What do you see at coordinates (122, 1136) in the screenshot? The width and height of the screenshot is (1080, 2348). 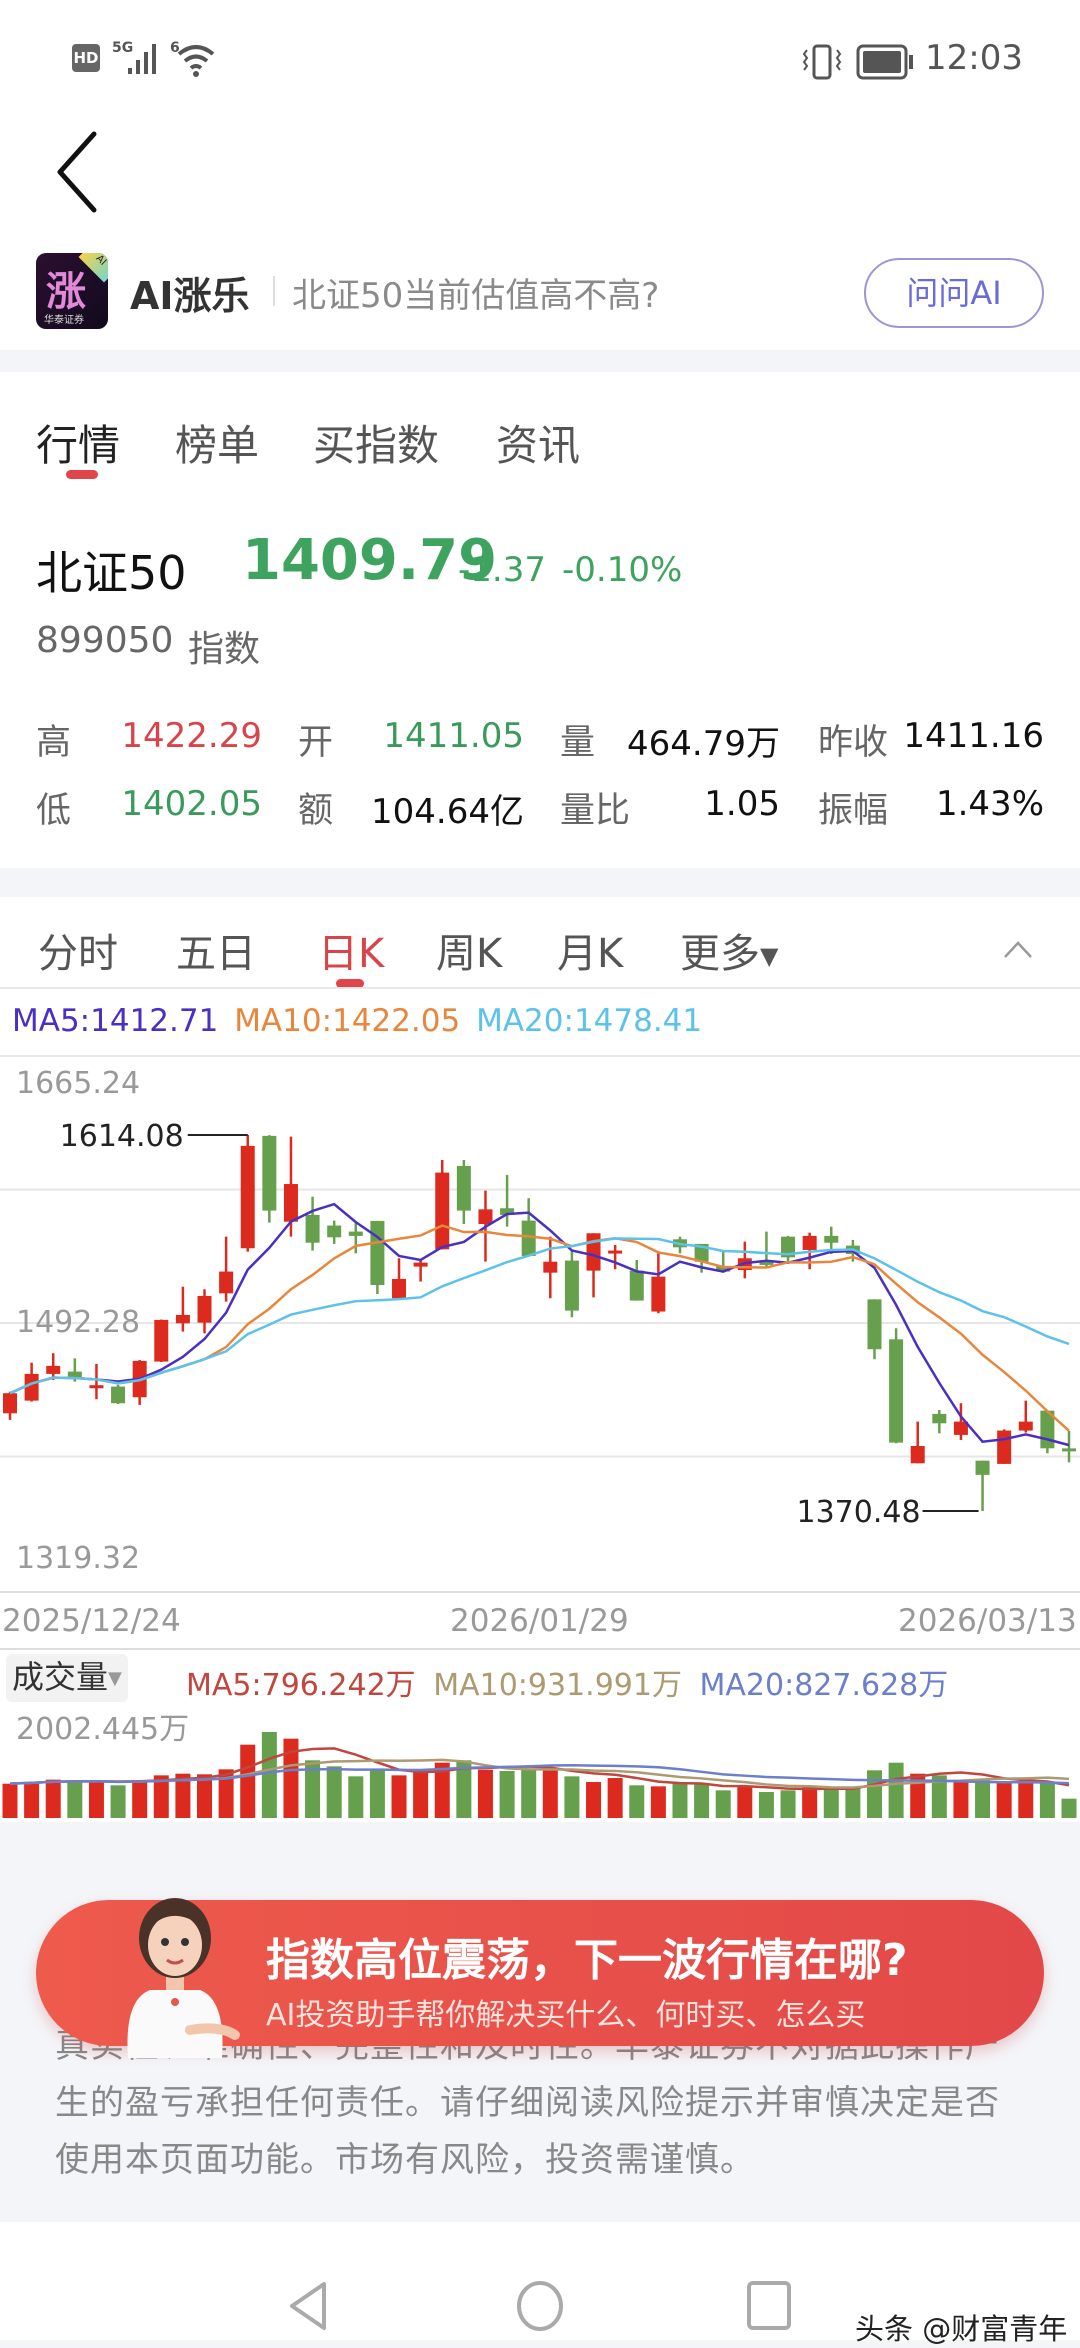 I see `max-annotation: 1614.08` at bounding box center [122, 1136].